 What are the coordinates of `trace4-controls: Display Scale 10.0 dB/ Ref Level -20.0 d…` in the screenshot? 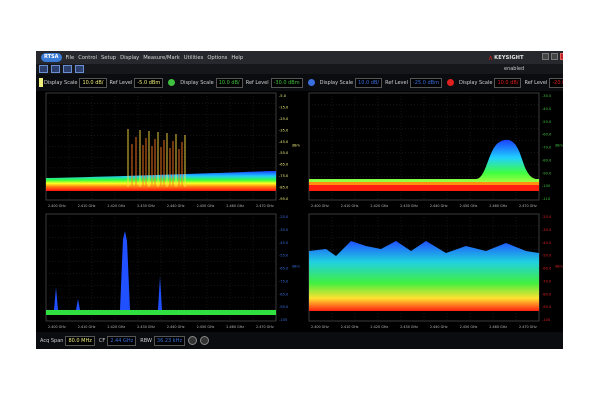 It's located at (510, 82).